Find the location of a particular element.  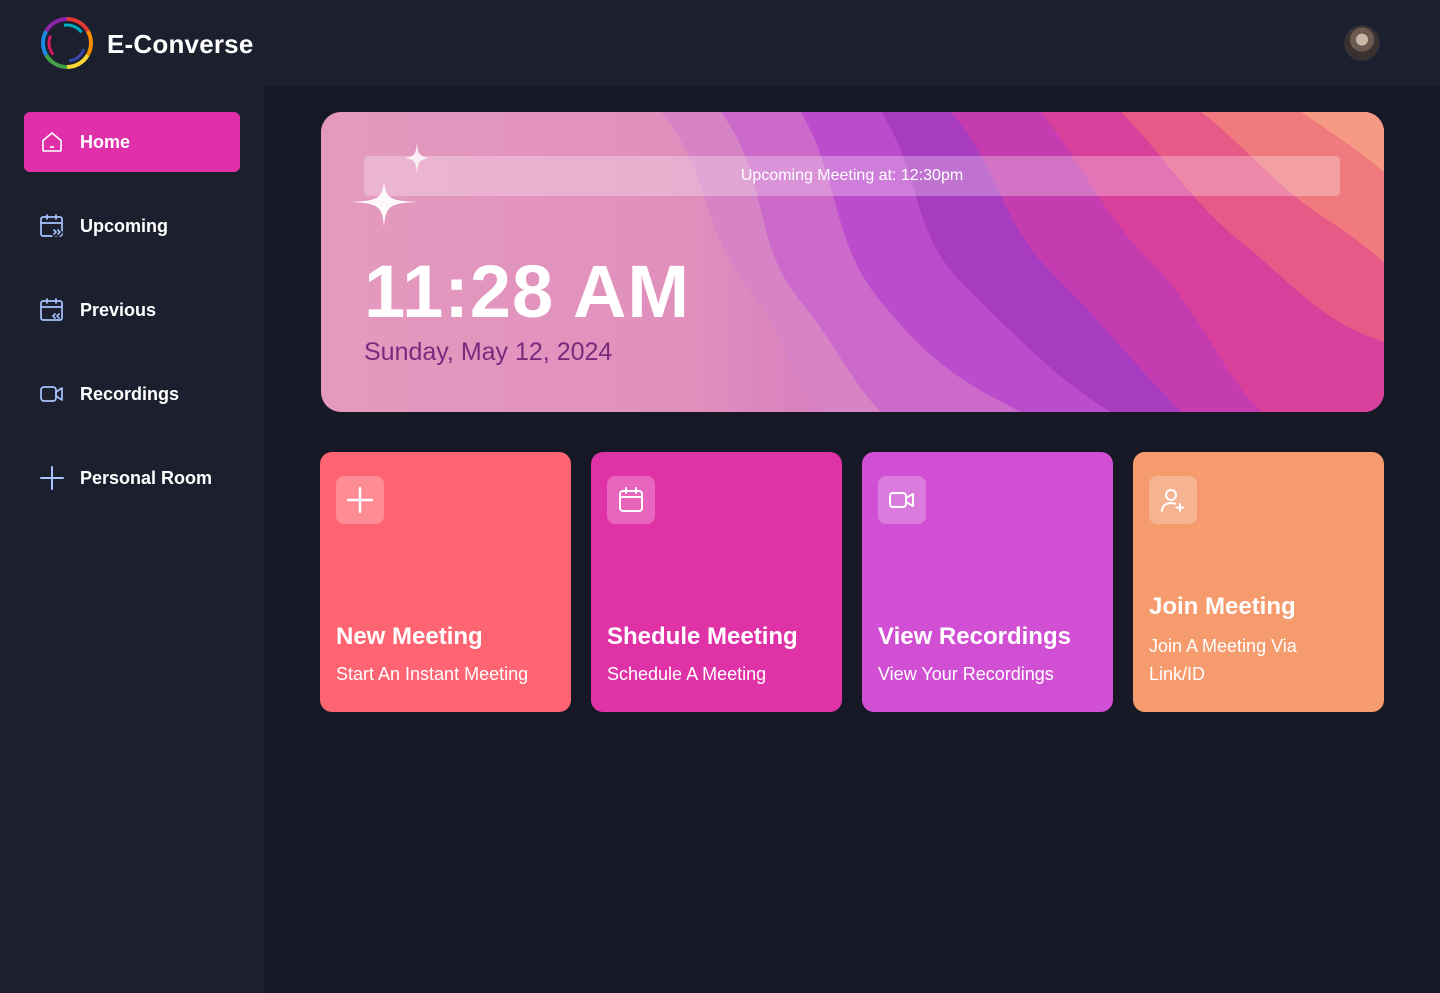

calendar-icon is located at coordinates (631, 500).